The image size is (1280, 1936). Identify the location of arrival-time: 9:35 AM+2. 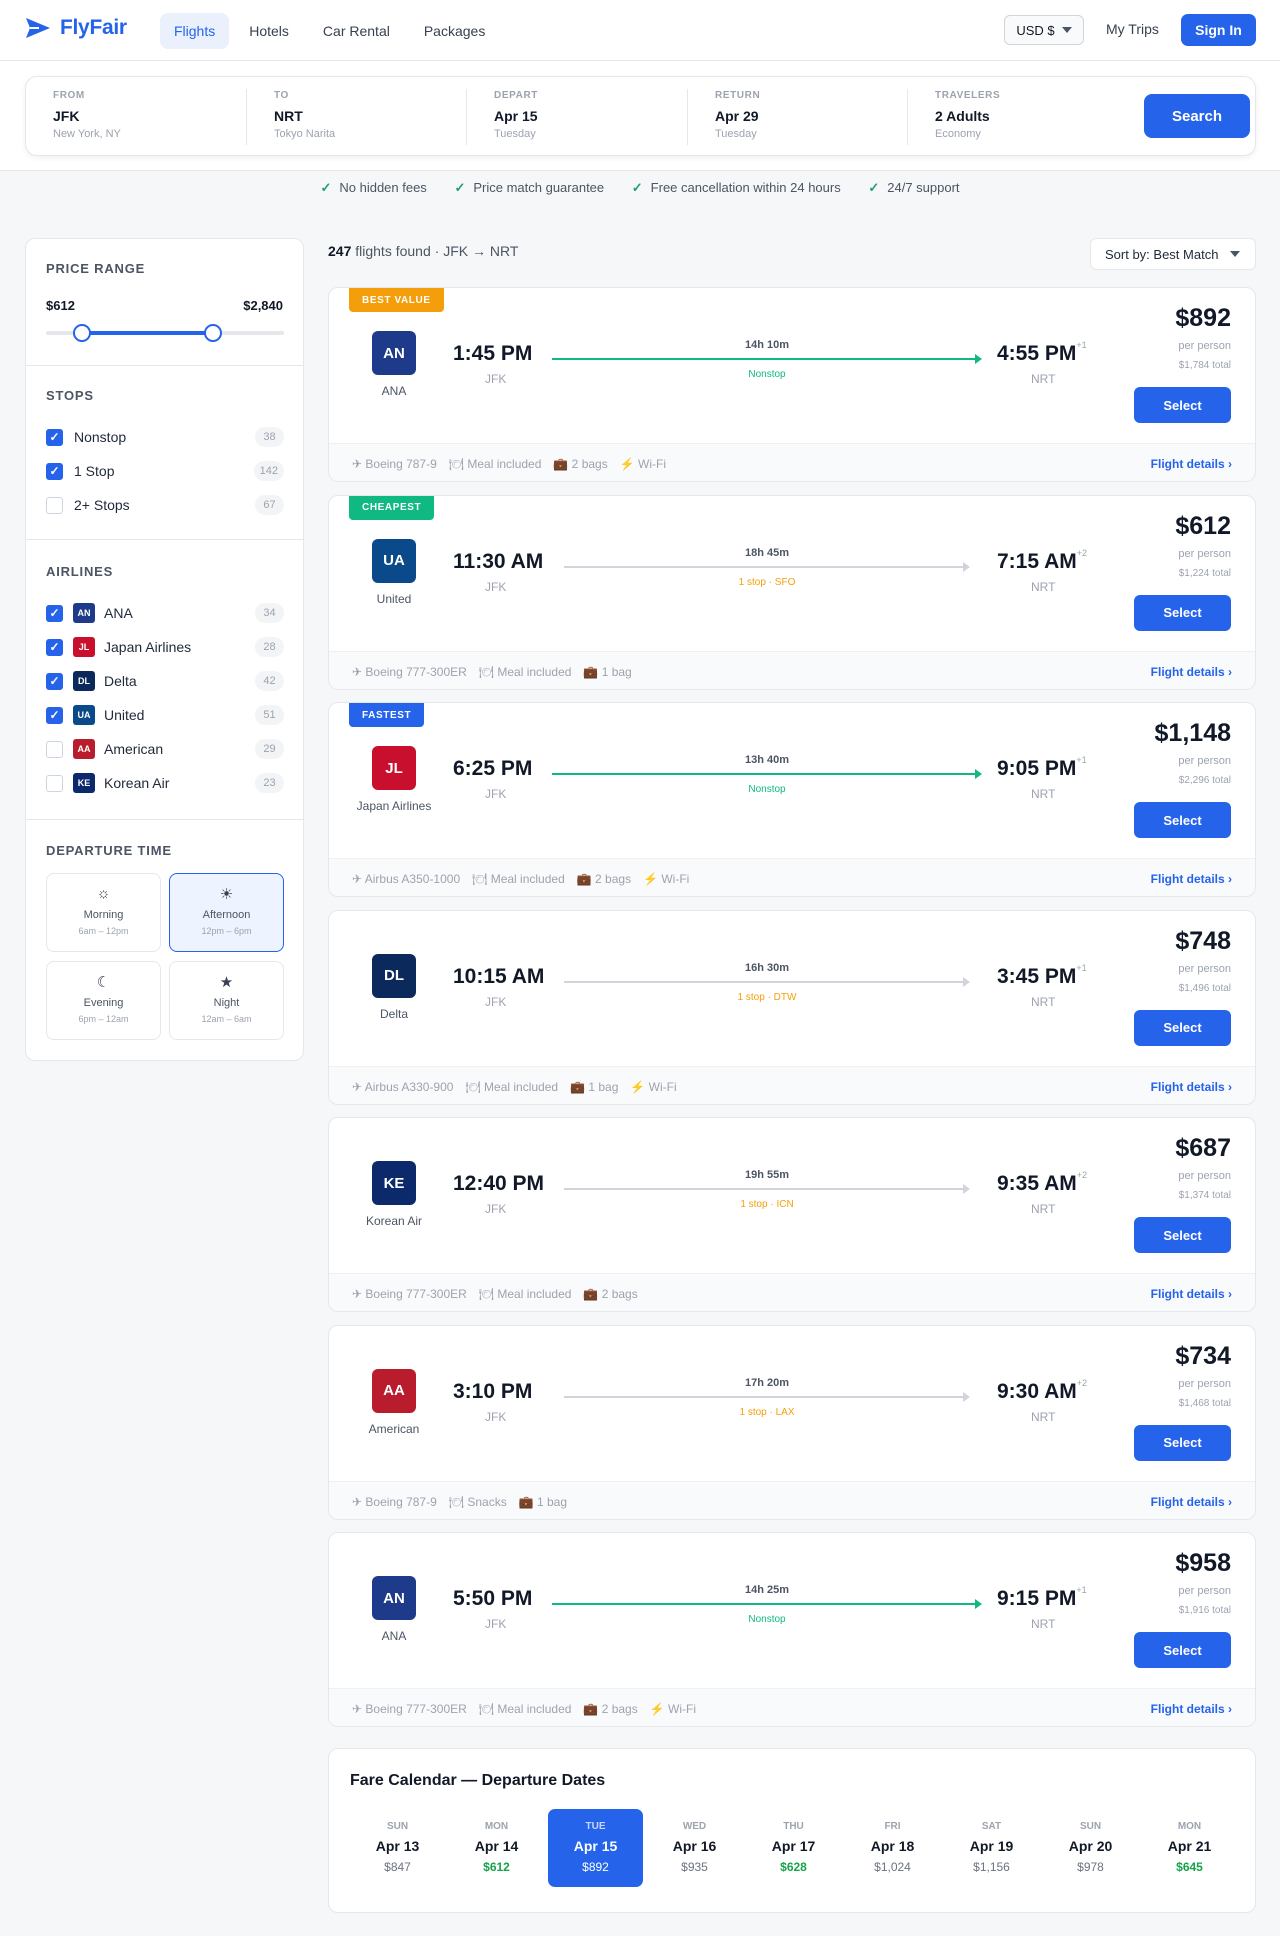
(1042, 1183).